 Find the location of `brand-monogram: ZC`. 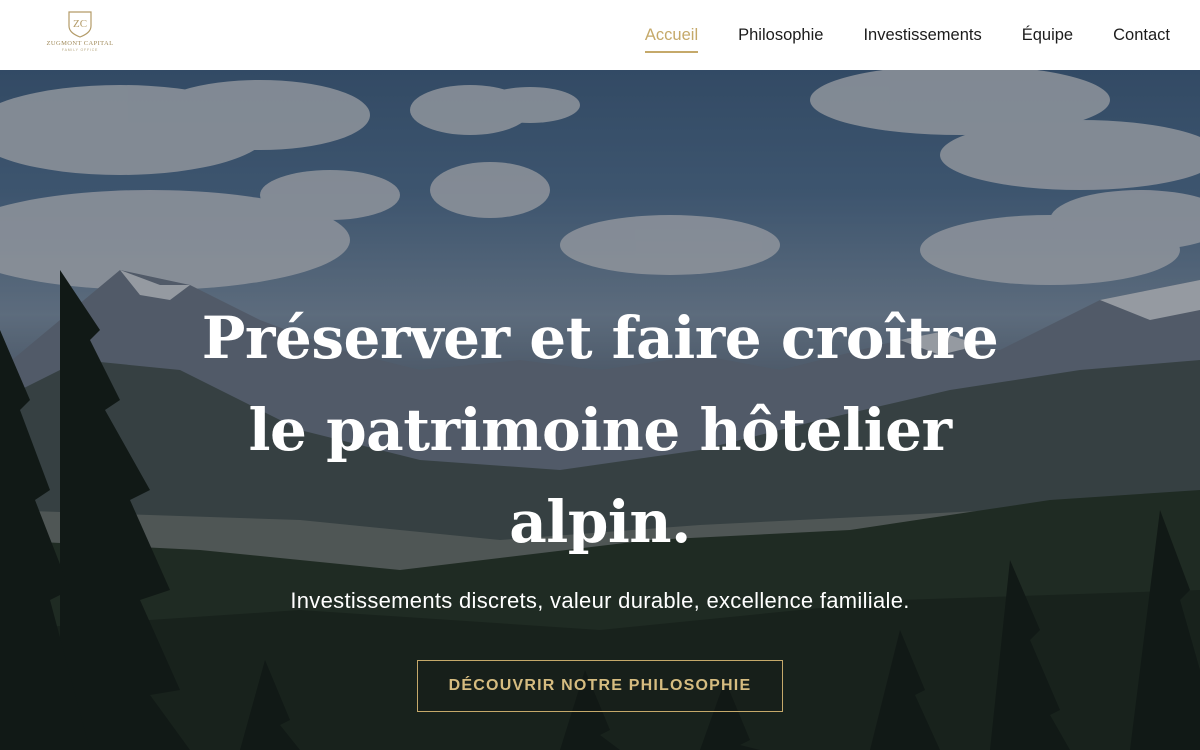

brand-monogram: ZC is located at coordinates (80, 24).